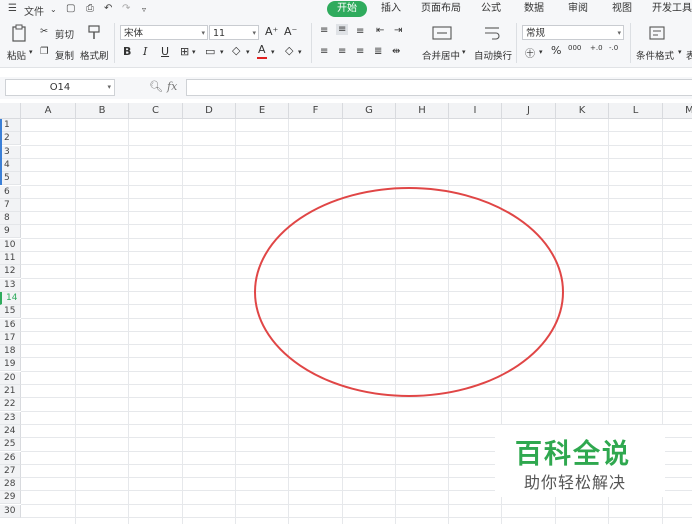 The image size is (692, 524). What do you see at coordinates (573, 454) in the screenshot?
I see `watermark-title: 百科全说` at bounding box center [573, 454].